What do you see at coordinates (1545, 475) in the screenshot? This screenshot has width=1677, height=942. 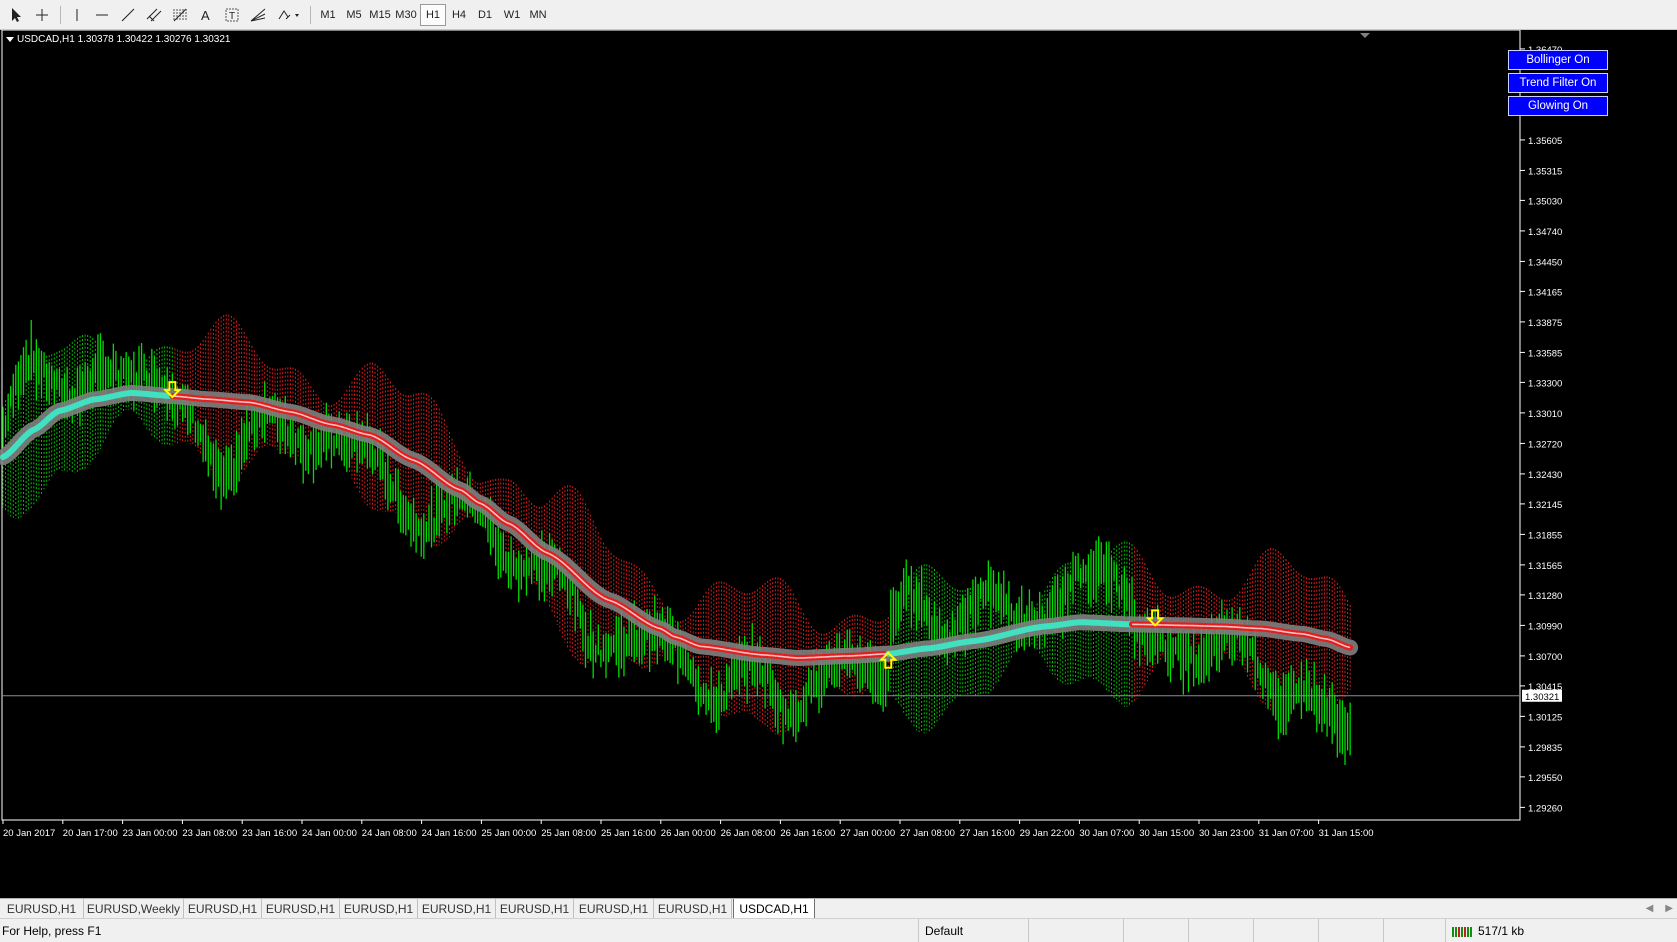 I see `y-tick-label: 1.32430` at bounding box center [1545, 475].